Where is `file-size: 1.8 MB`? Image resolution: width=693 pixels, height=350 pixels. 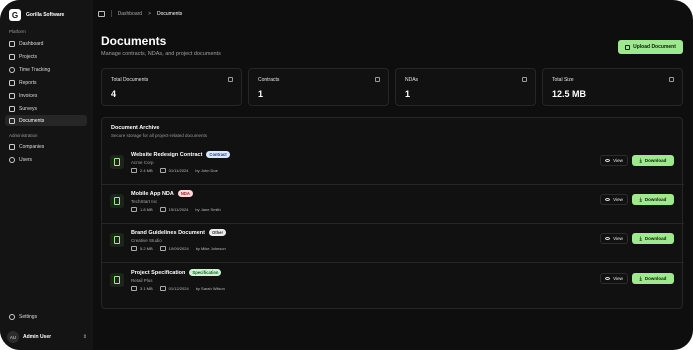
file-size: 1.8 MB is located at coordinates (146, 209).